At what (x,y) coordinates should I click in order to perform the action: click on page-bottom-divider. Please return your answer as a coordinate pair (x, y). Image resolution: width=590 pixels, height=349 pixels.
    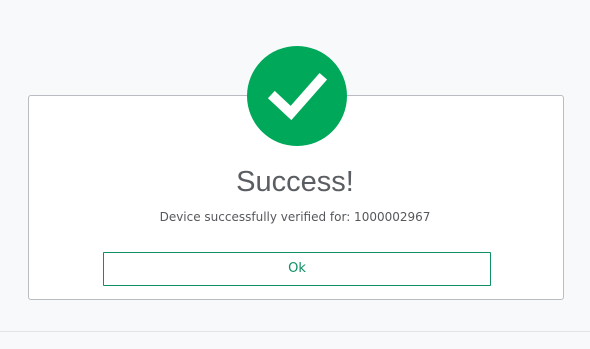
    Looking at the image, I should click on (295, 331).